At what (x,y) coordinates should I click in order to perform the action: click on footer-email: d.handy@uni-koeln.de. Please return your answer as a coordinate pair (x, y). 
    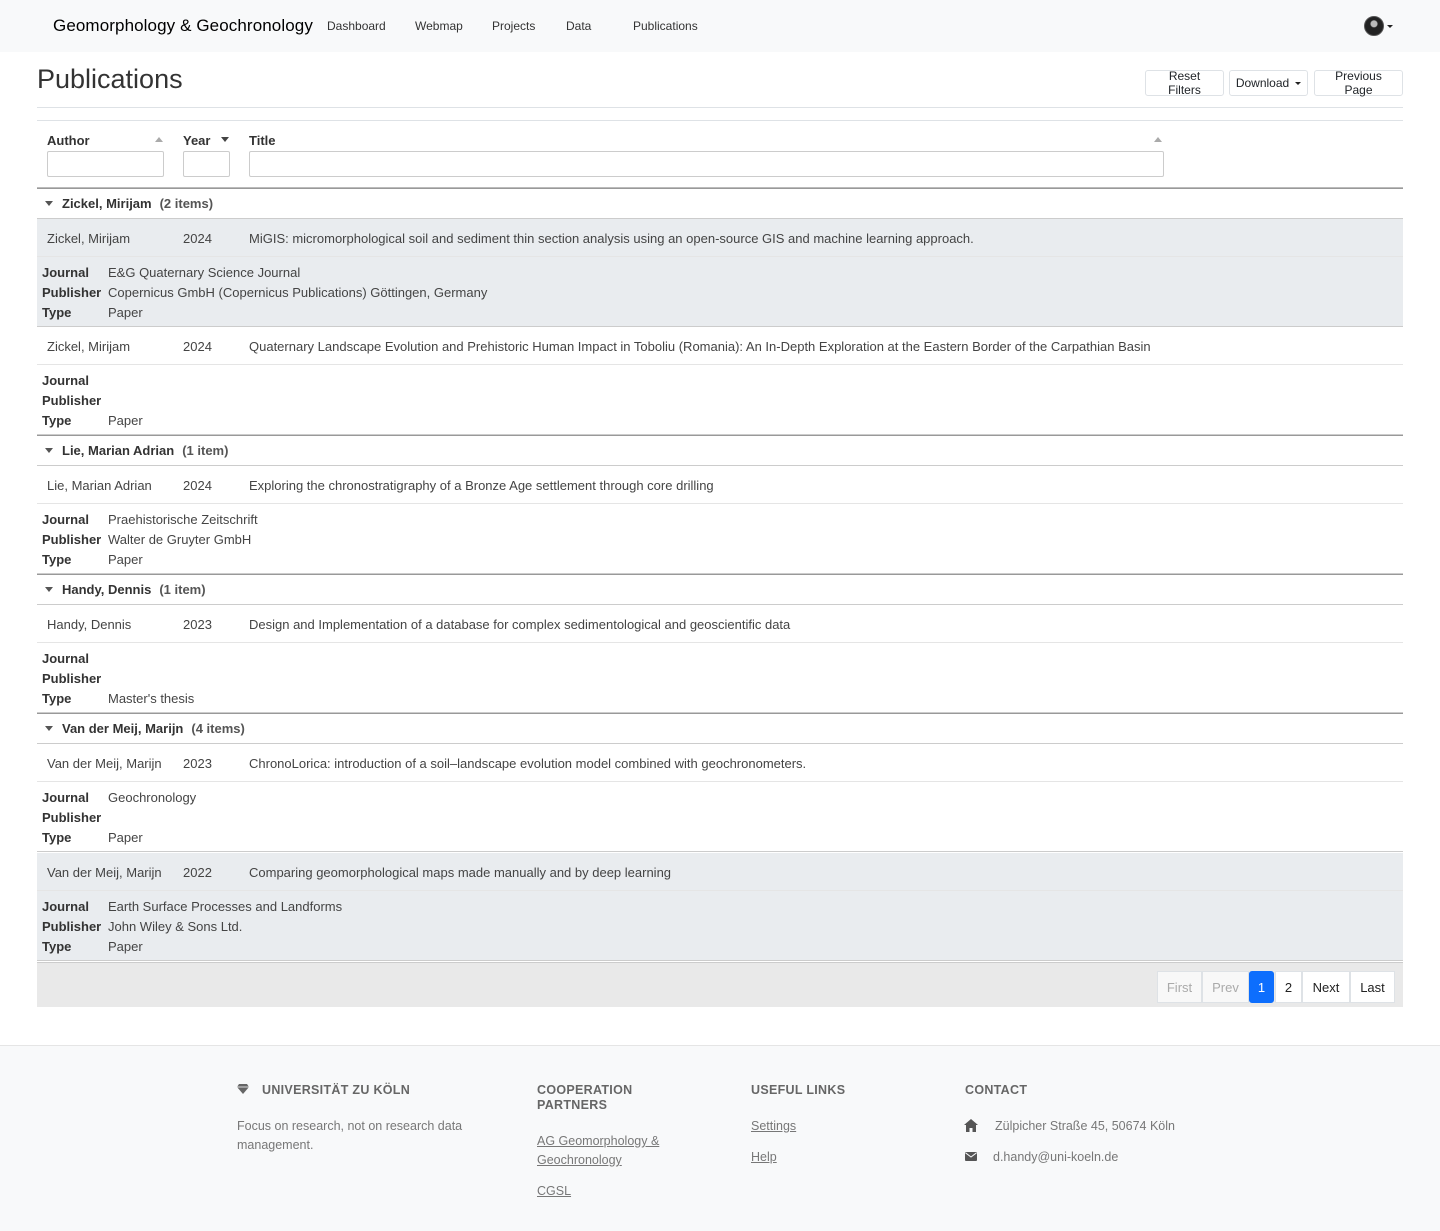
    Looking at the image, I should click on (1055, 1157).